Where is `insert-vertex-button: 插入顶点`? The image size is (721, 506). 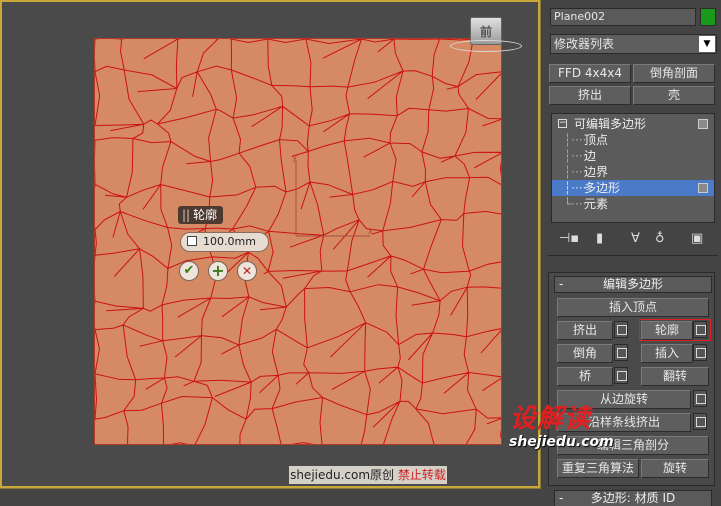
insert-vertex-button: 插入顶点 is located at coordinates (633, 307).